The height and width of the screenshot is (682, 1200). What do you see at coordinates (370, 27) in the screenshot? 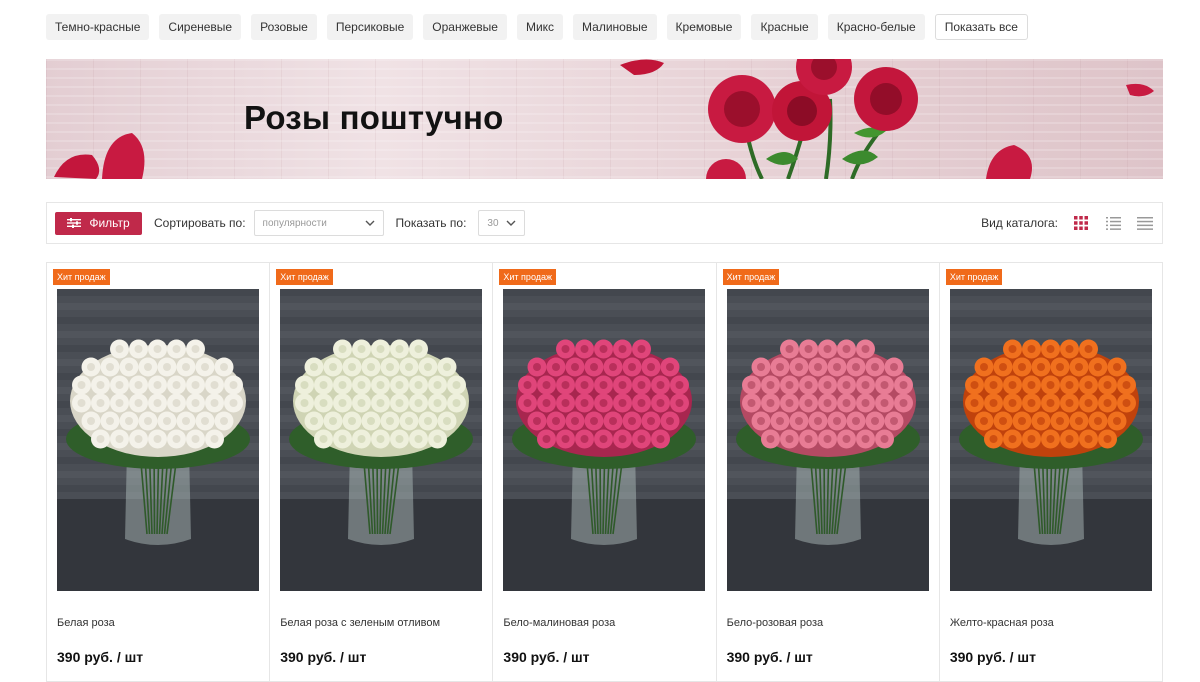
I see `chip-peach: Персиковые` at bounding box center [370, 27].